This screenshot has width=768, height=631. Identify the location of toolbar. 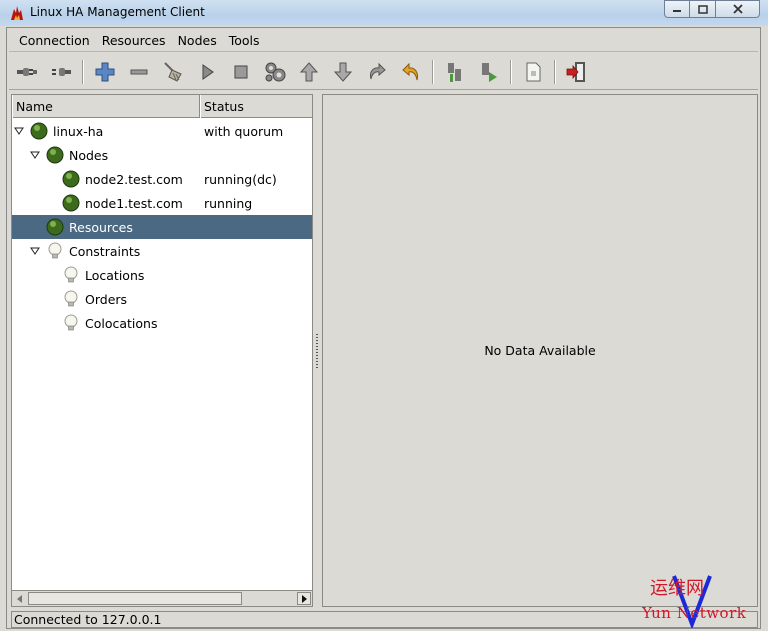
(383, 72).